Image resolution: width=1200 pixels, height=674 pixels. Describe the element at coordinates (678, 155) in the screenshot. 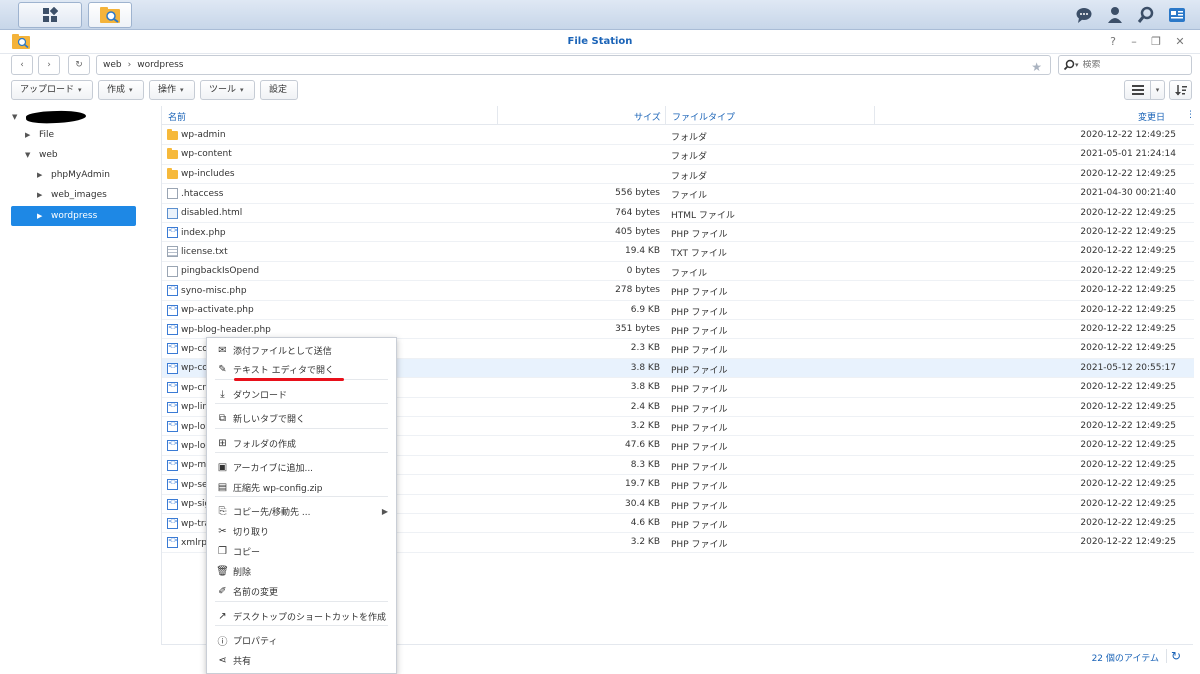

I see `table-row: wp-content フォルダ 2021-05-01 21:24:14` at that location.